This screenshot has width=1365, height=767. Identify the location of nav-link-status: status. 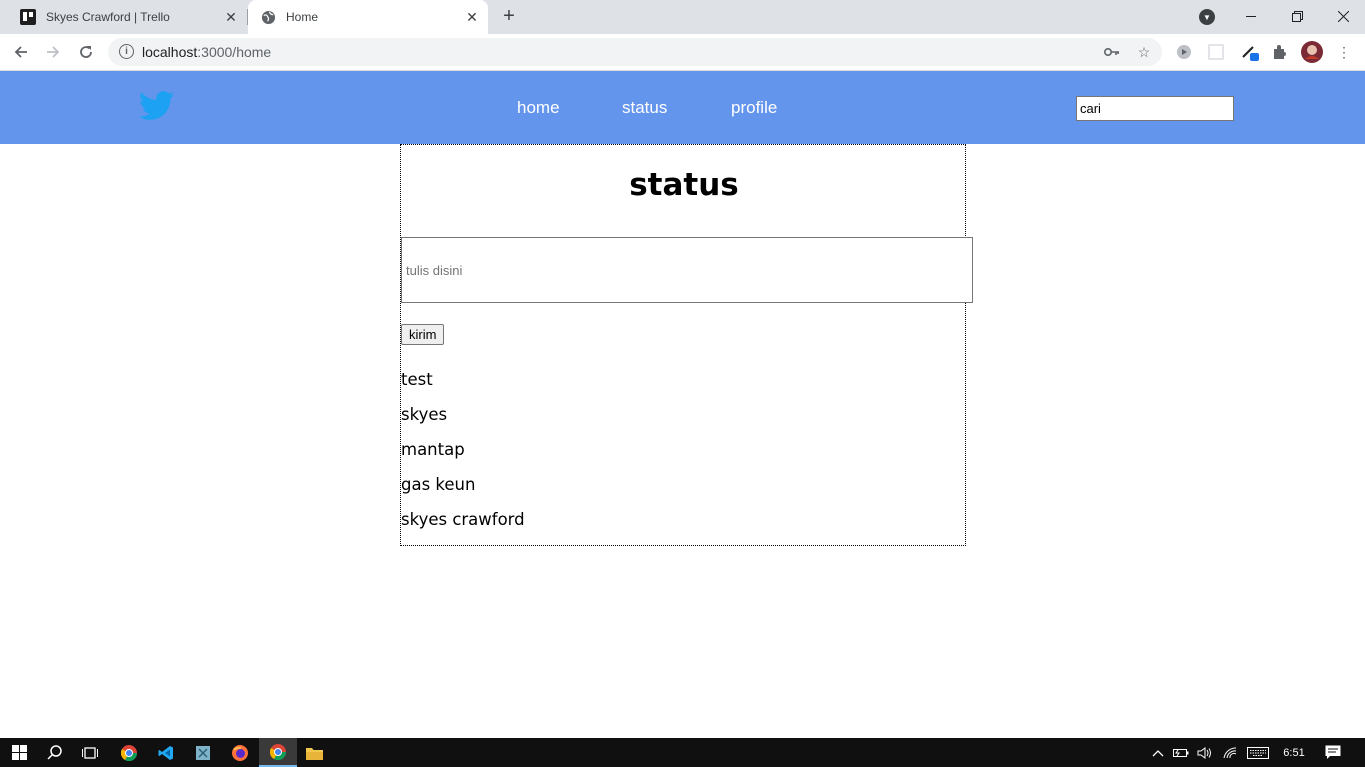
(644, 108).